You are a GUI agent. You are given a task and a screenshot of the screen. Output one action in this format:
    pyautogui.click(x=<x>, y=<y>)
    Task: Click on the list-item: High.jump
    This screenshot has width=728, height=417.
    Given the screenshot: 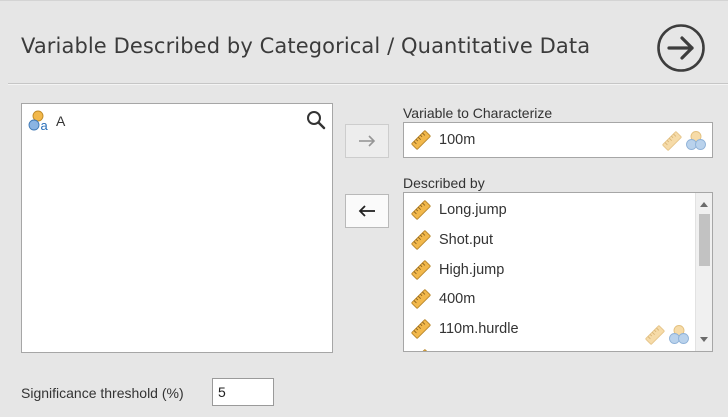 What is the action you would take?
    pyautogui.click(x=457, y=270)
    